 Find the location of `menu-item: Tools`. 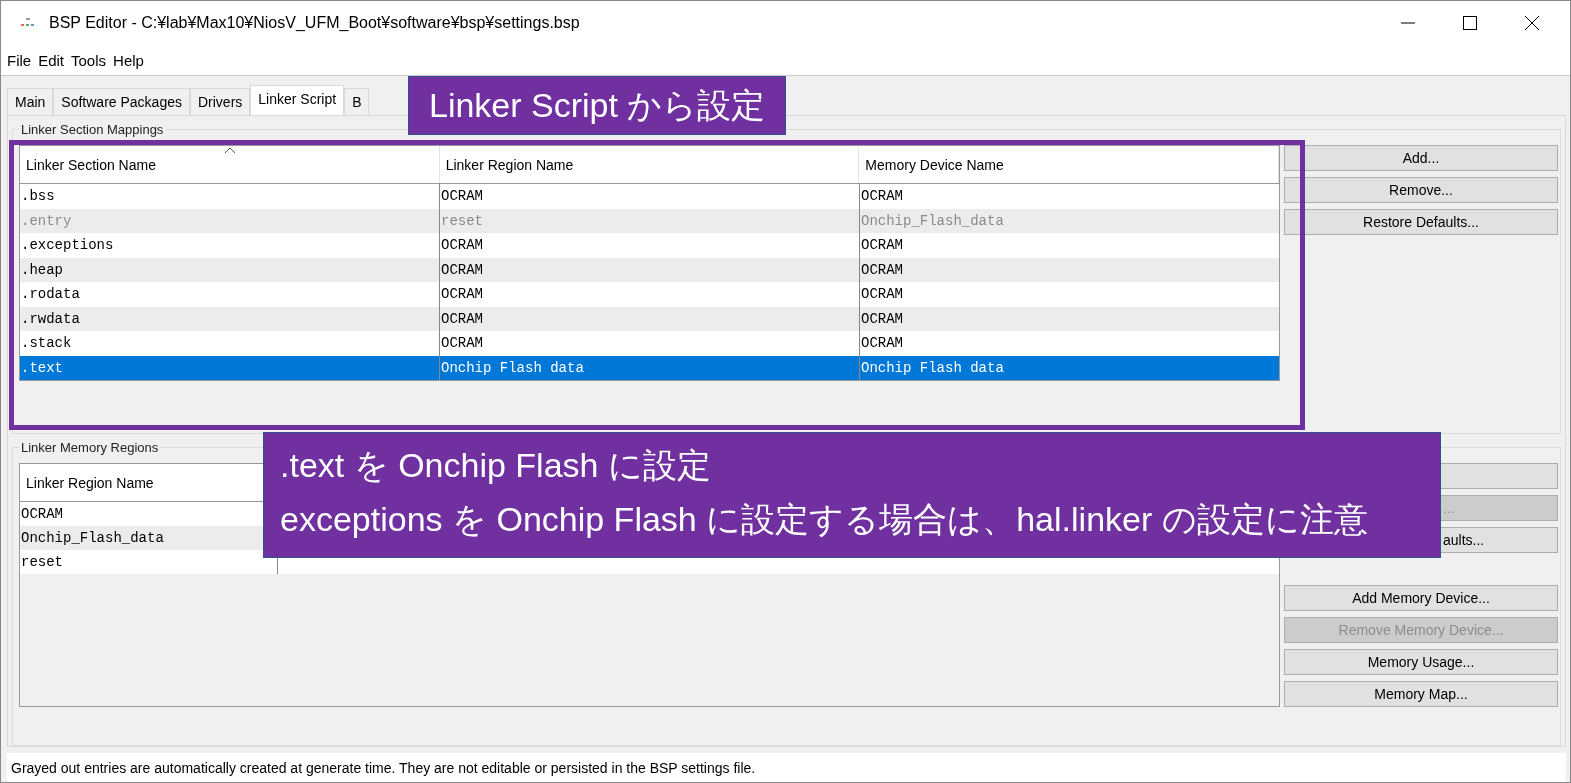

menu-item: Tools is located at coordinates (89, 60).